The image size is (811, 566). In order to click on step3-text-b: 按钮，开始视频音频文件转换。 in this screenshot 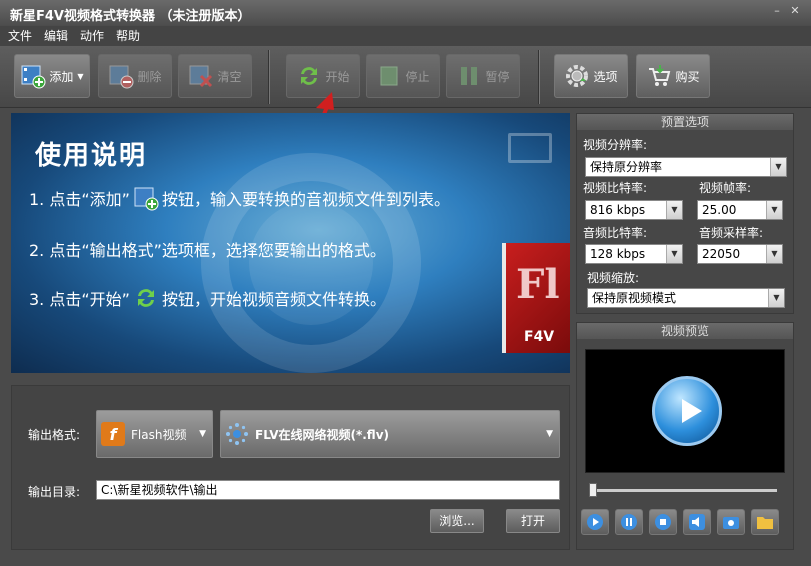, I will do `click(273, 299)`.